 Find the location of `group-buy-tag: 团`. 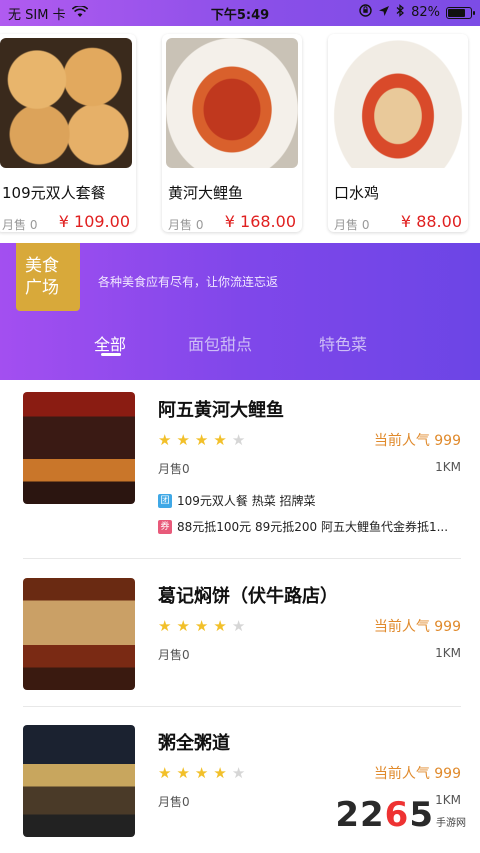

group-buy-tag: 团 is located at coordinates (165, 500).